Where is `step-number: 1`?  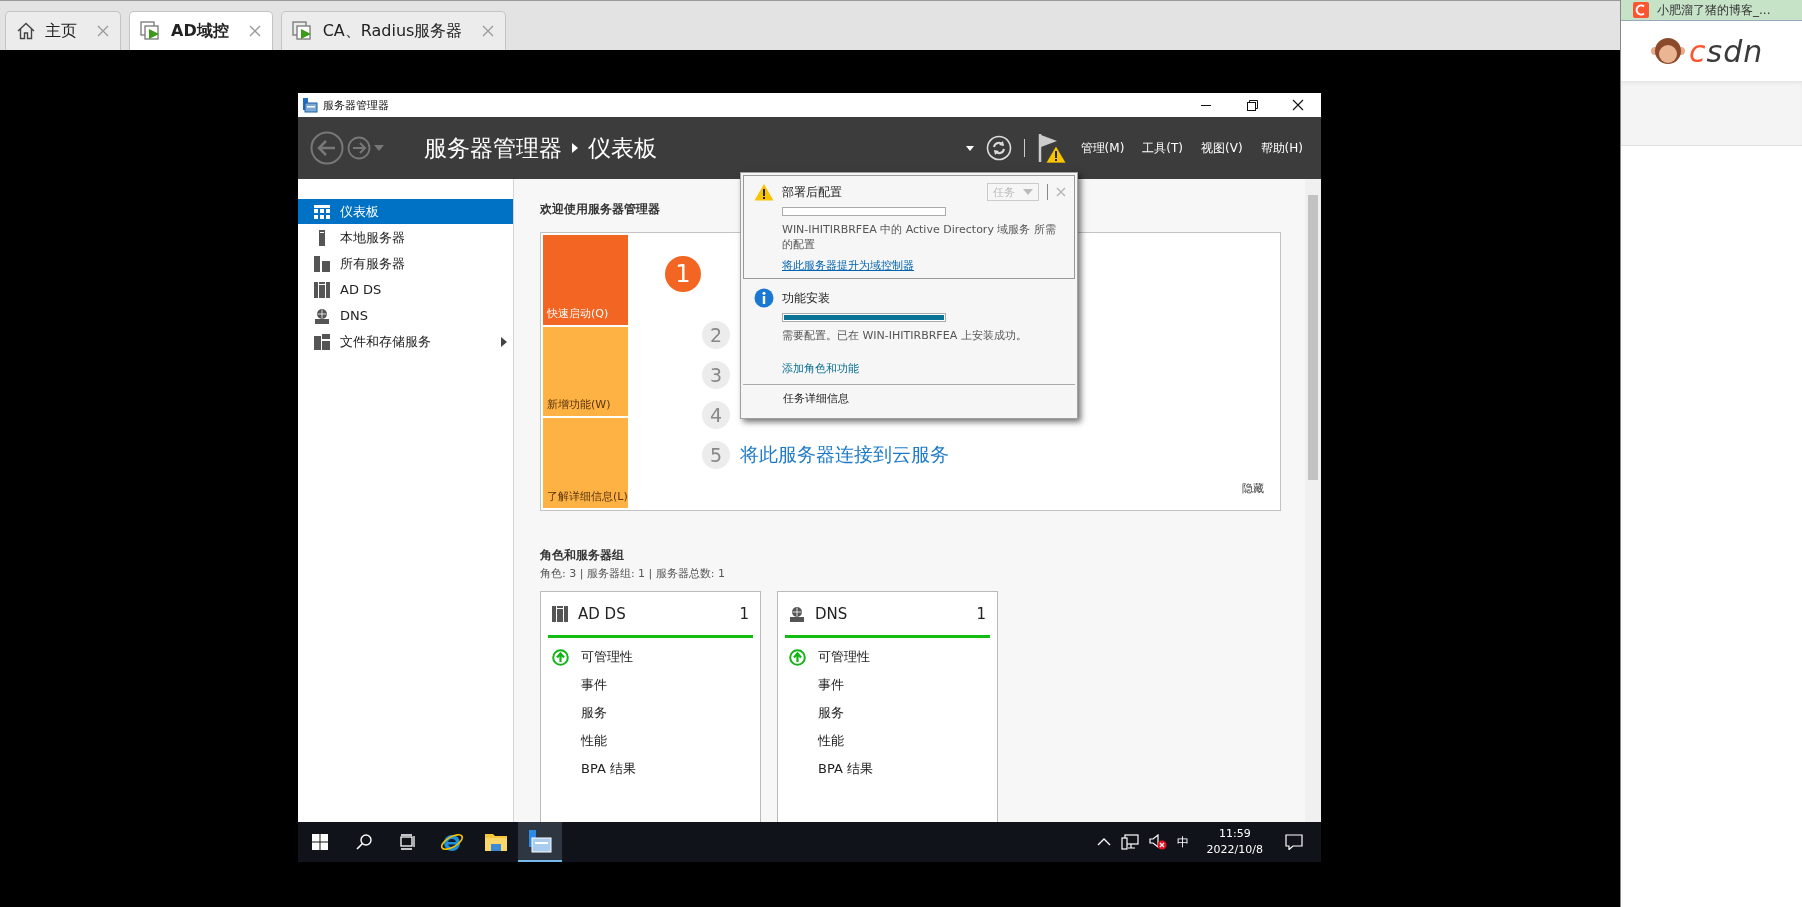
step-number: 1 is located at coordinates (683, 274).